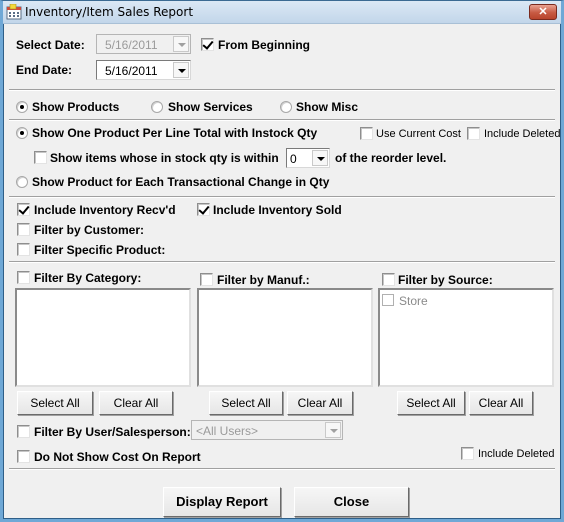  I want to click on no-cost-label: Do Not Show Cost On Report, so click(117, 457).